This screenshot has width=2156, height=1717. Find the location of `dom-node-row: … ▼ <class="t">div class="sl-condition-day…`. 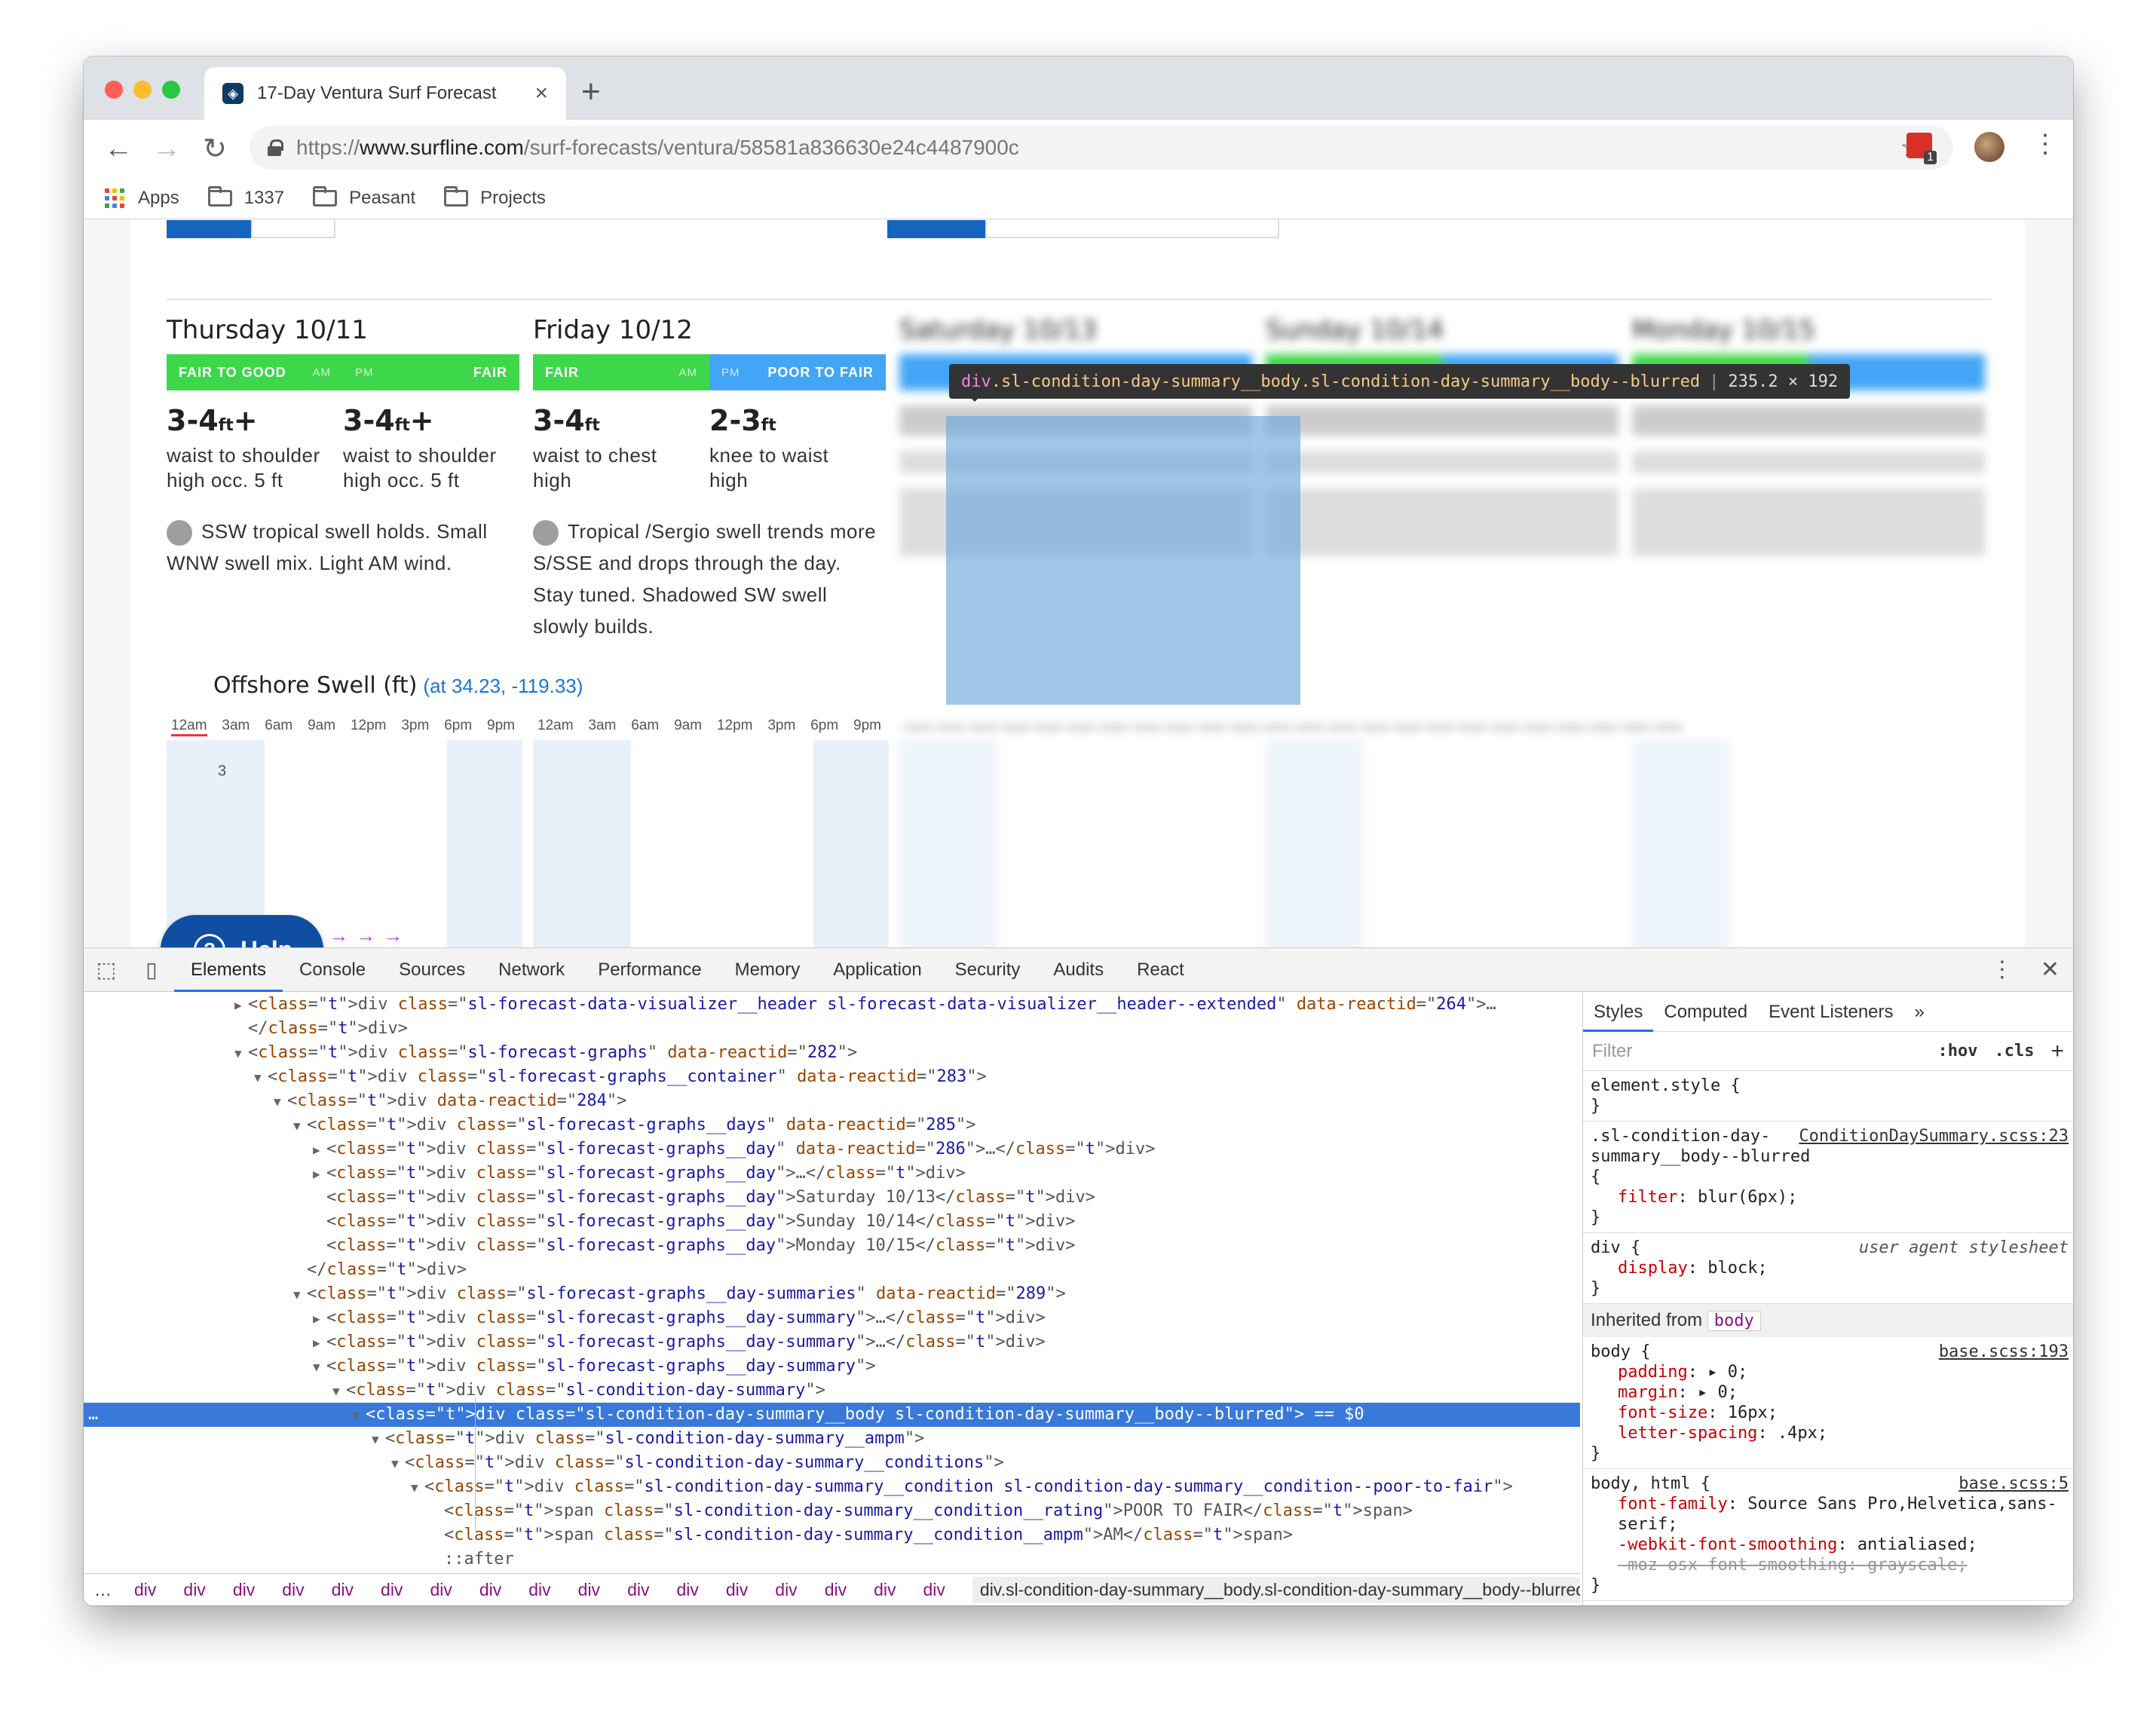

dom-node-row: … ▼ <class="t">div class="sl-condition-day… is located at coordinates (832, 1415).